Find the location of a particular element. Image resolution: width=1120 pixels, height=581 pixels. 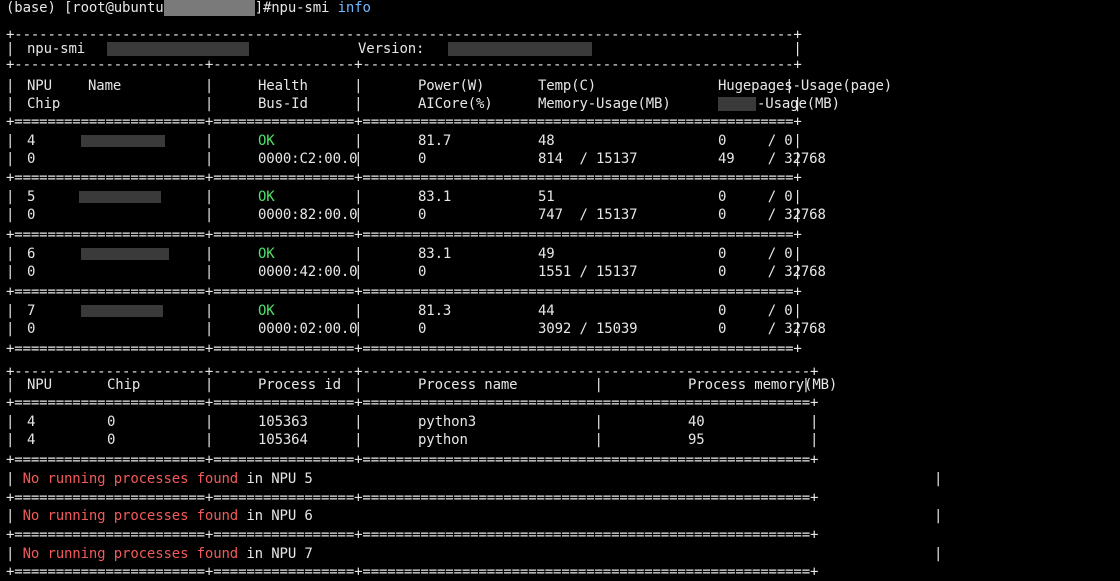

col-hugepages: Hugepages-Usage(page) is located at coordinates (805, 86).